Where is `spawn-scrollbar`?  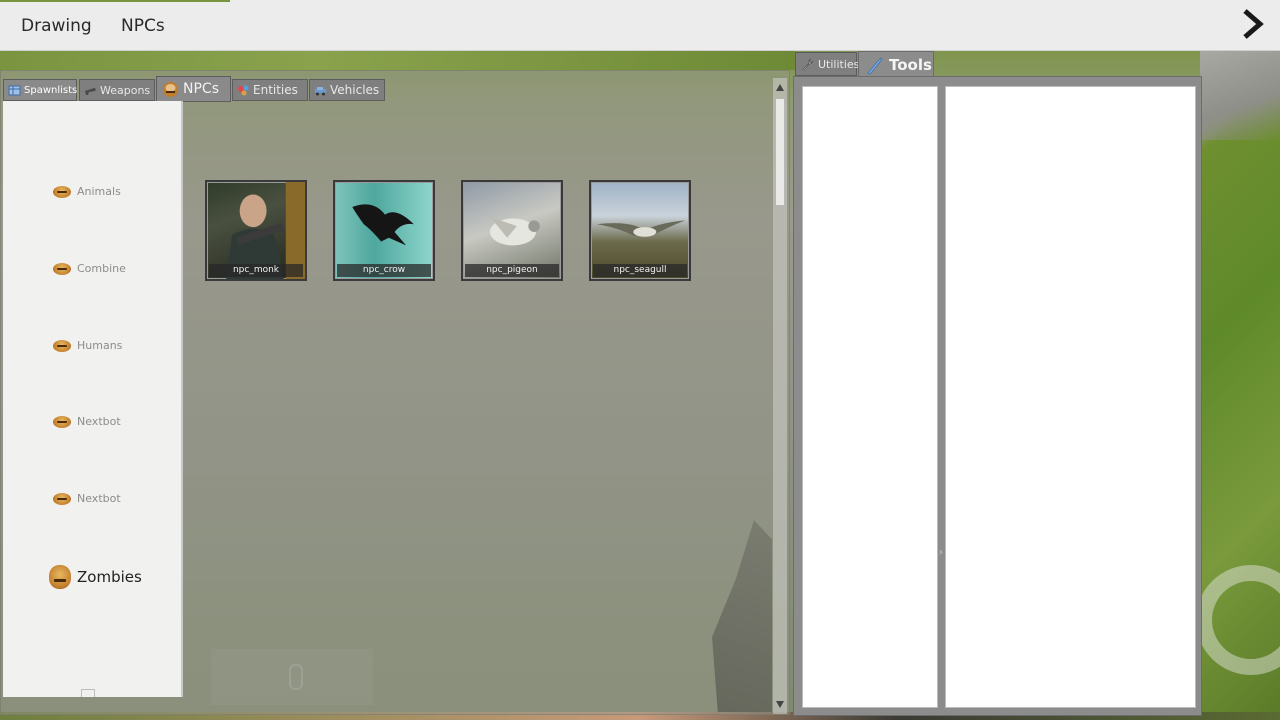
spawn-scrollbar is located at coordinates (780, 396).